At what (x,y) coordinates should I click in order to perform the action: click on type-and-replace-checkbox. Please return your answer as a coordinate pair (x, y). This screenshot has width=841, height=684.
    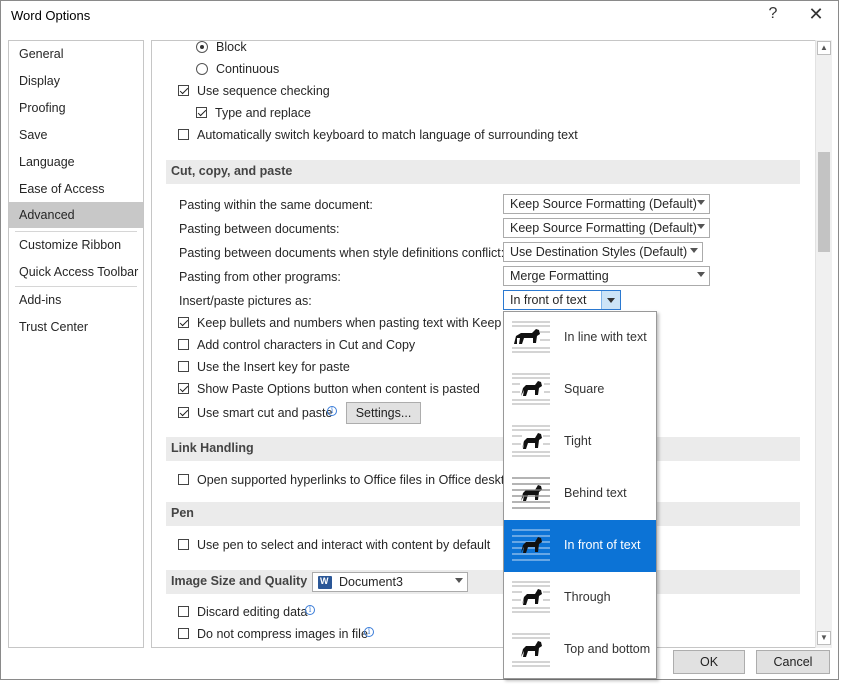
    Looking at the image, I should click on (201, 112).